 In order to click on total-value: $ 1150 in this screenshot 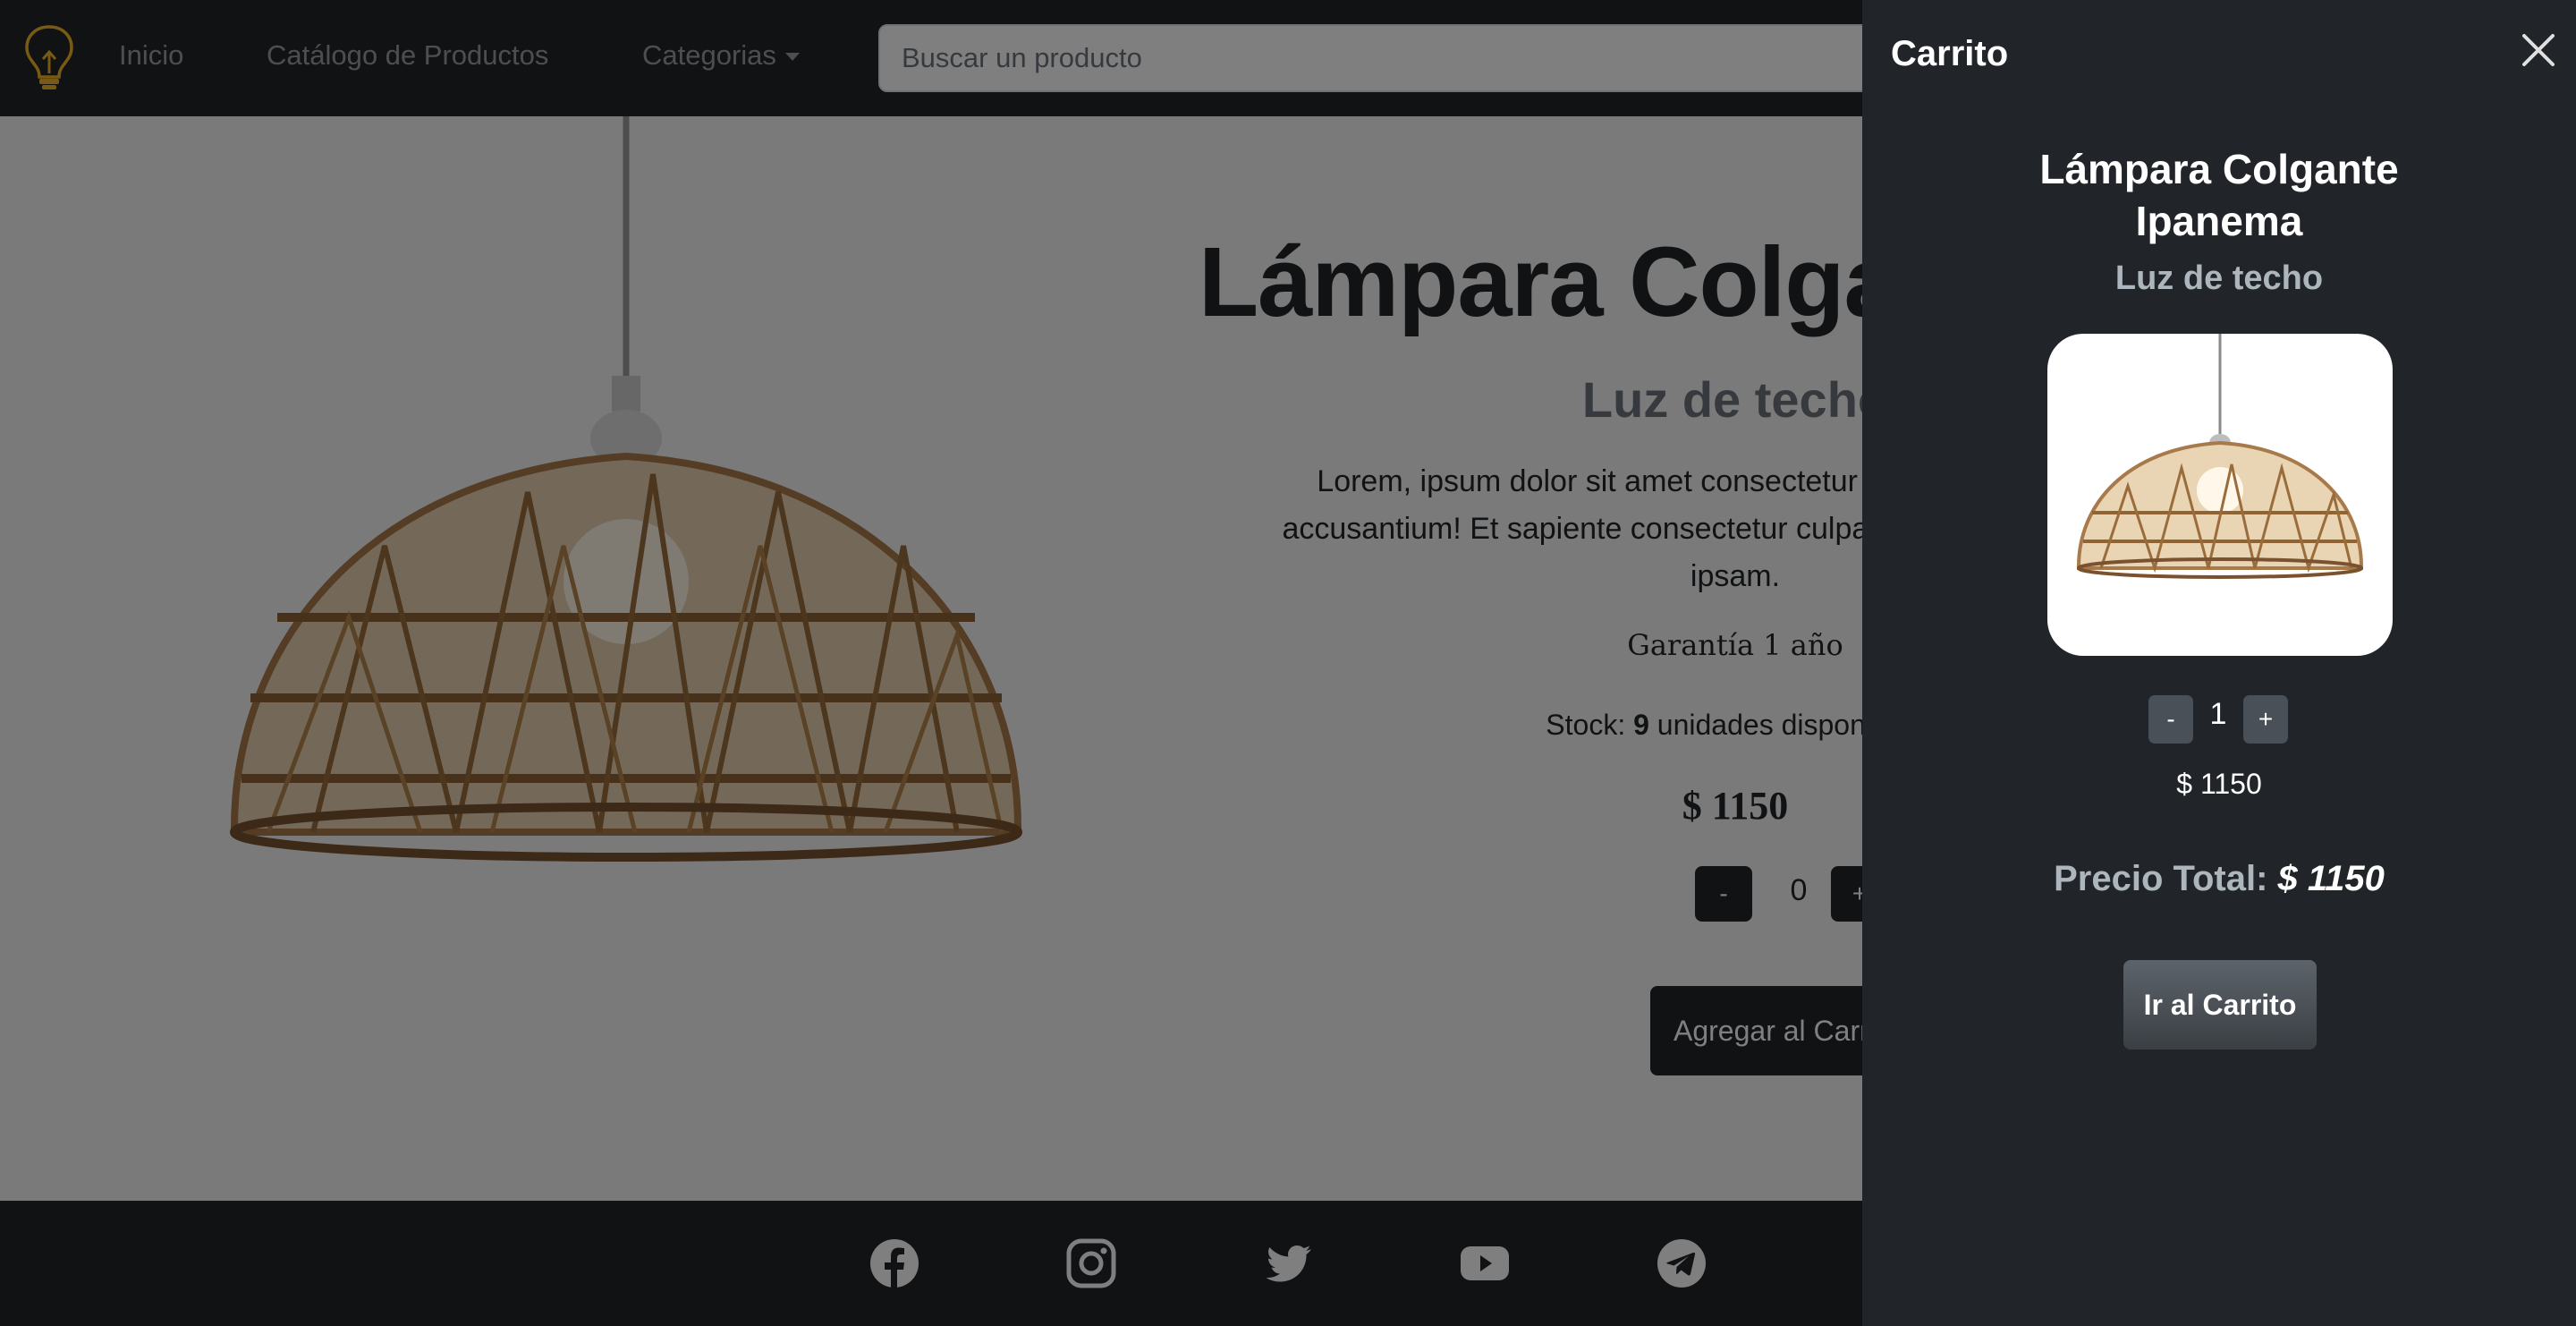, I will do `click(2331, 878)`.